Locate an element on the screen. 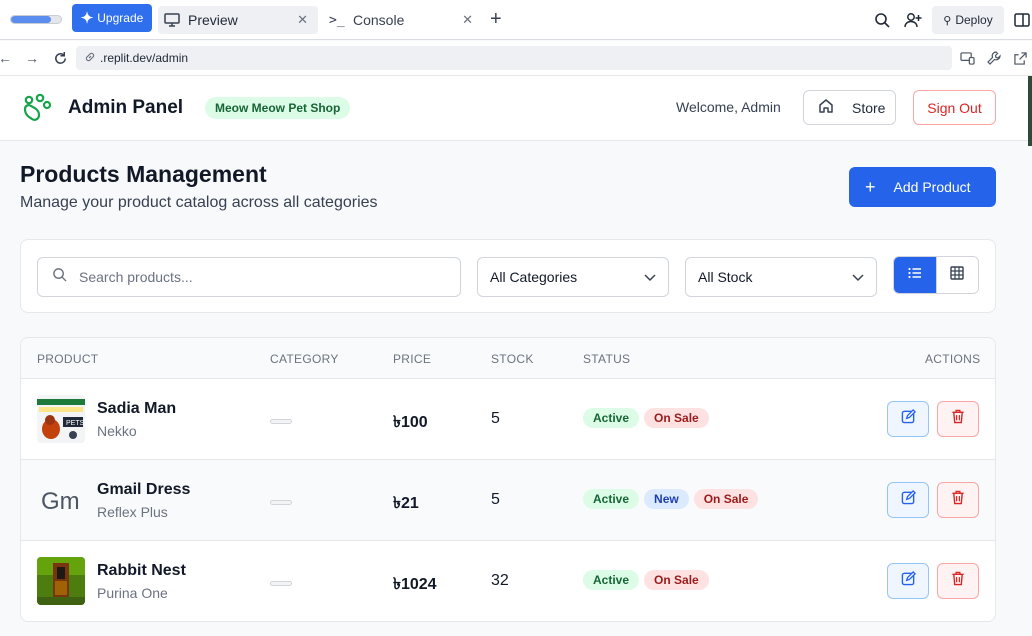 The width and height of the screenshot is (1032, 636). tab-label: Console is located at coordinates (379, 20).